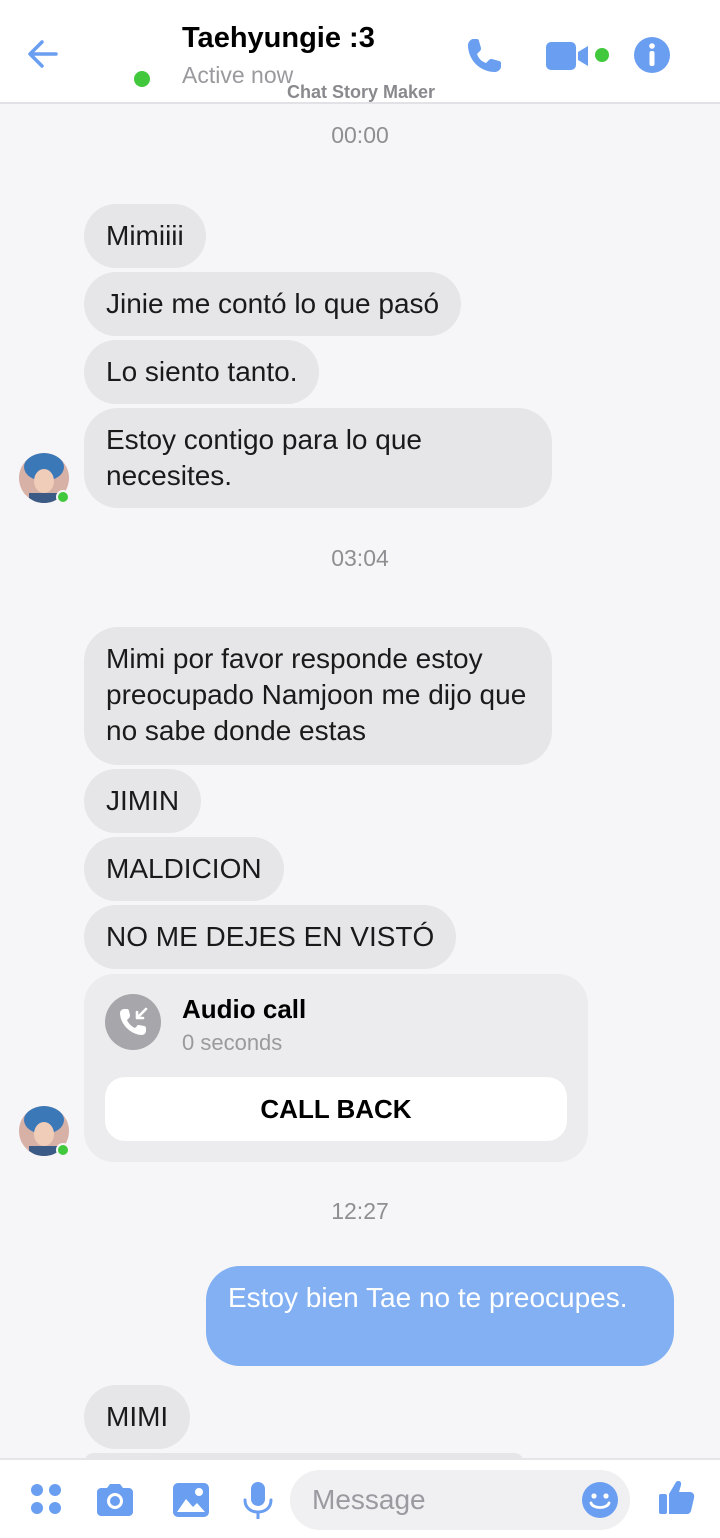 This screenshot has width=720, height=1538. Describe the element at coordinates (318, 458) in the screenshot. I see `message-incoming: Estoy contigo para lo que necesites.` at that location.